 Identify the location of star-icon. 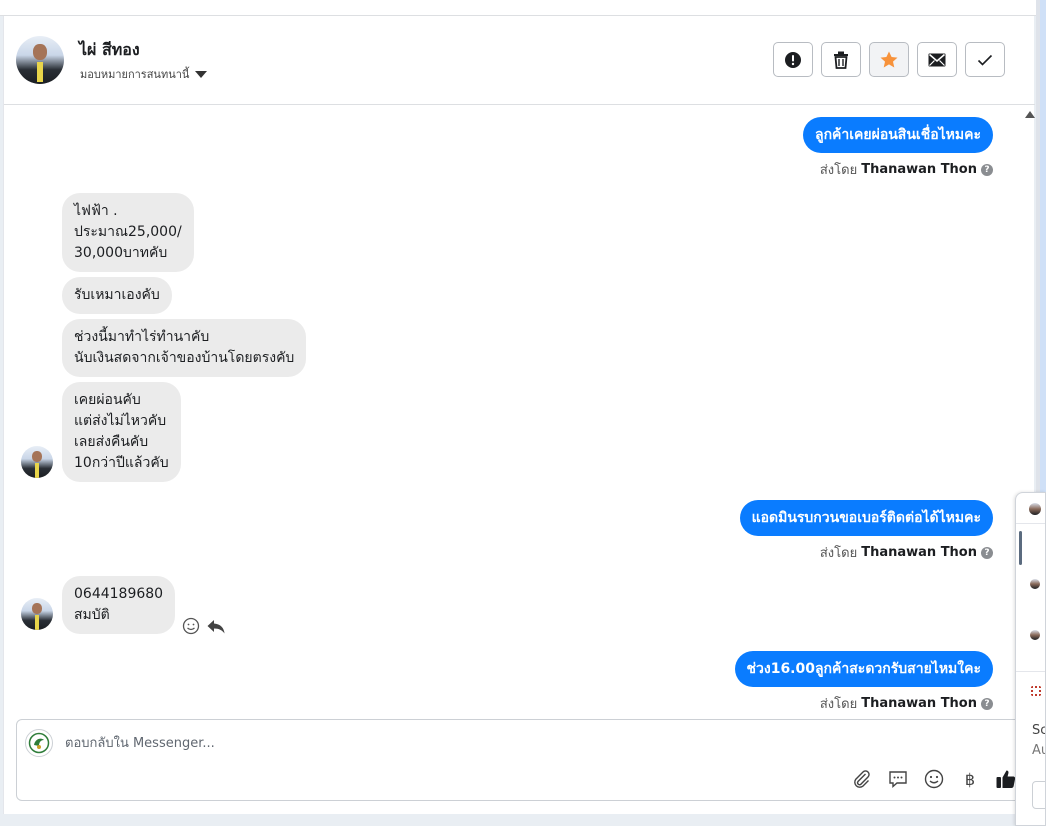
(889, 59).